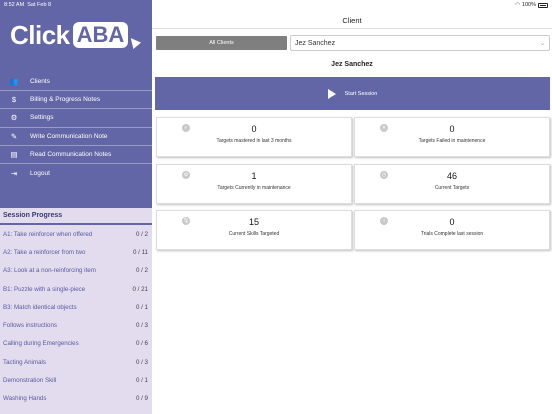 This screenshot has height=414, width=552. Describe the element at coordinates (451, 176) in the screenshot. I see `stat-value: 46` at that location.